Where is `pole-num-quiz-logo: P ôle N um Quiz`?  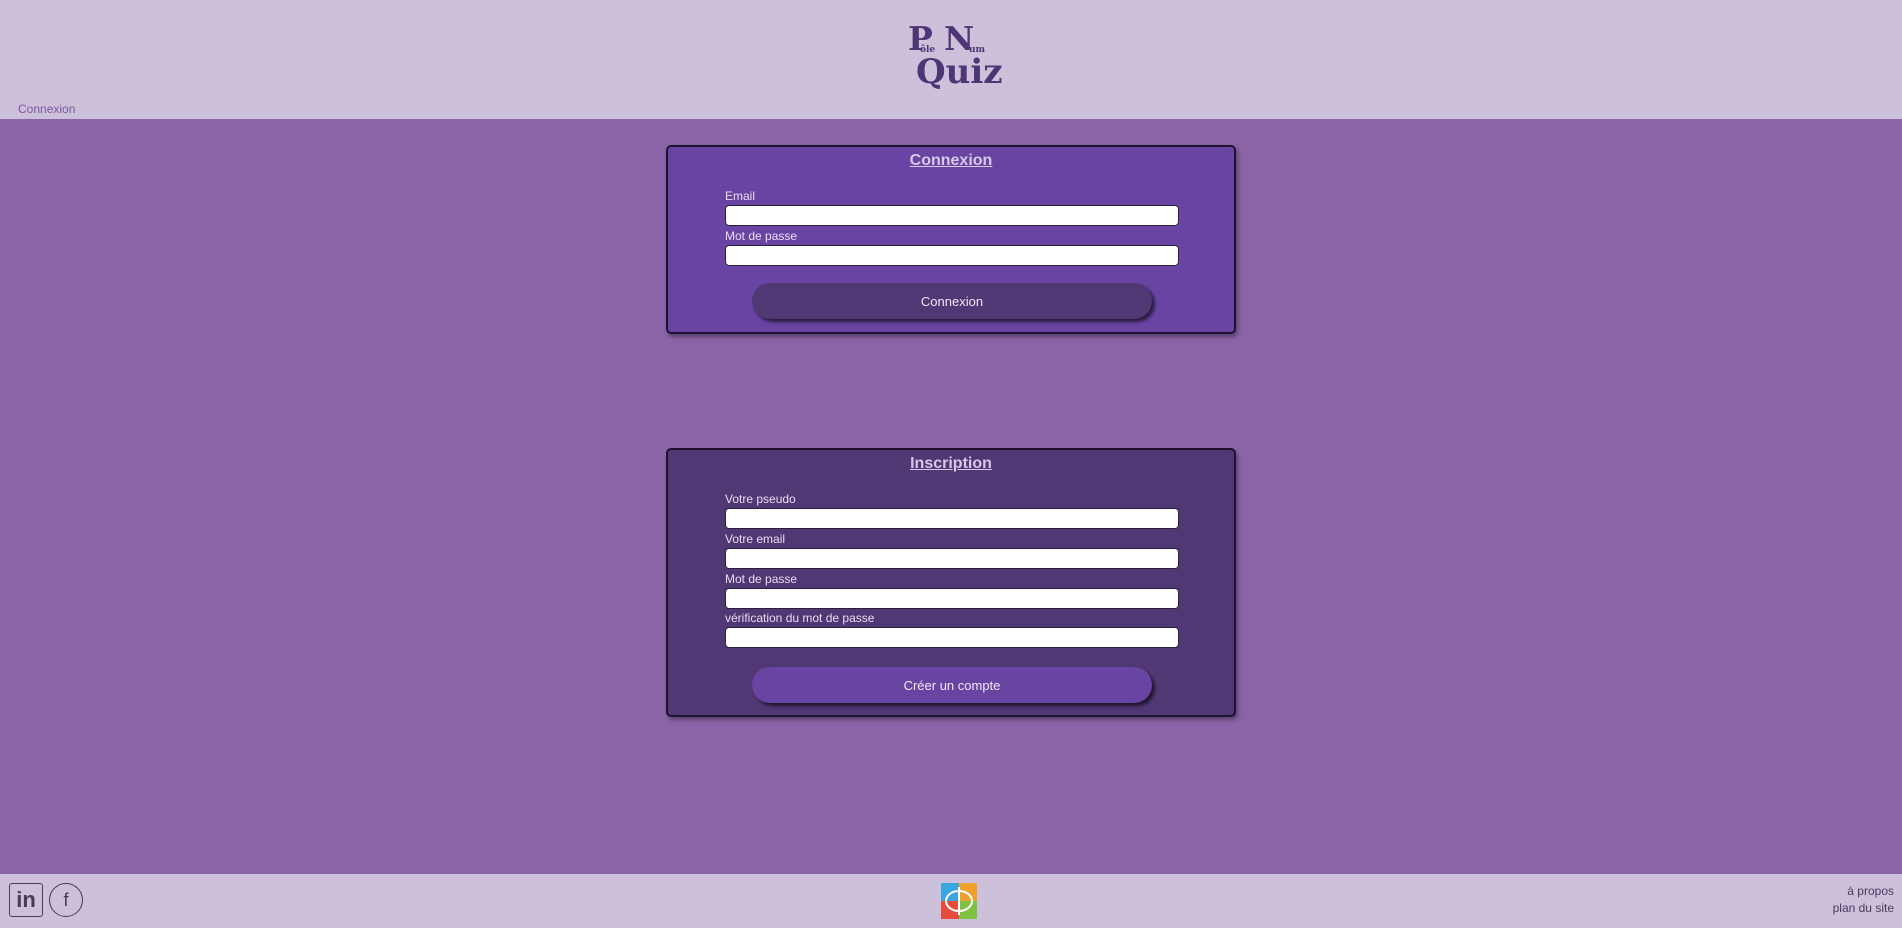
pole-num-quiz-logo: P ôle N um Quiz is located at coordinates (955, 58).